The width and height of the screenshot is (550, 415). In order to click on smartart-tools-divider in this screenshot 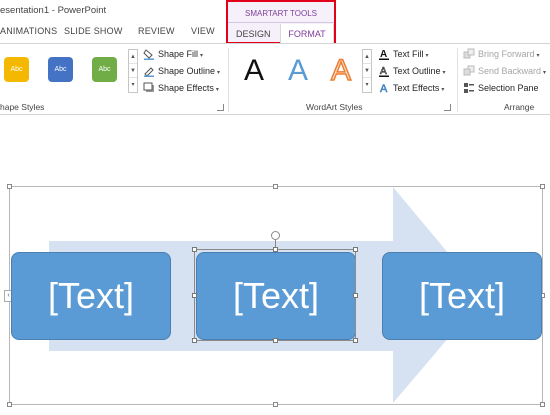, I will do `click(281, 22)`.